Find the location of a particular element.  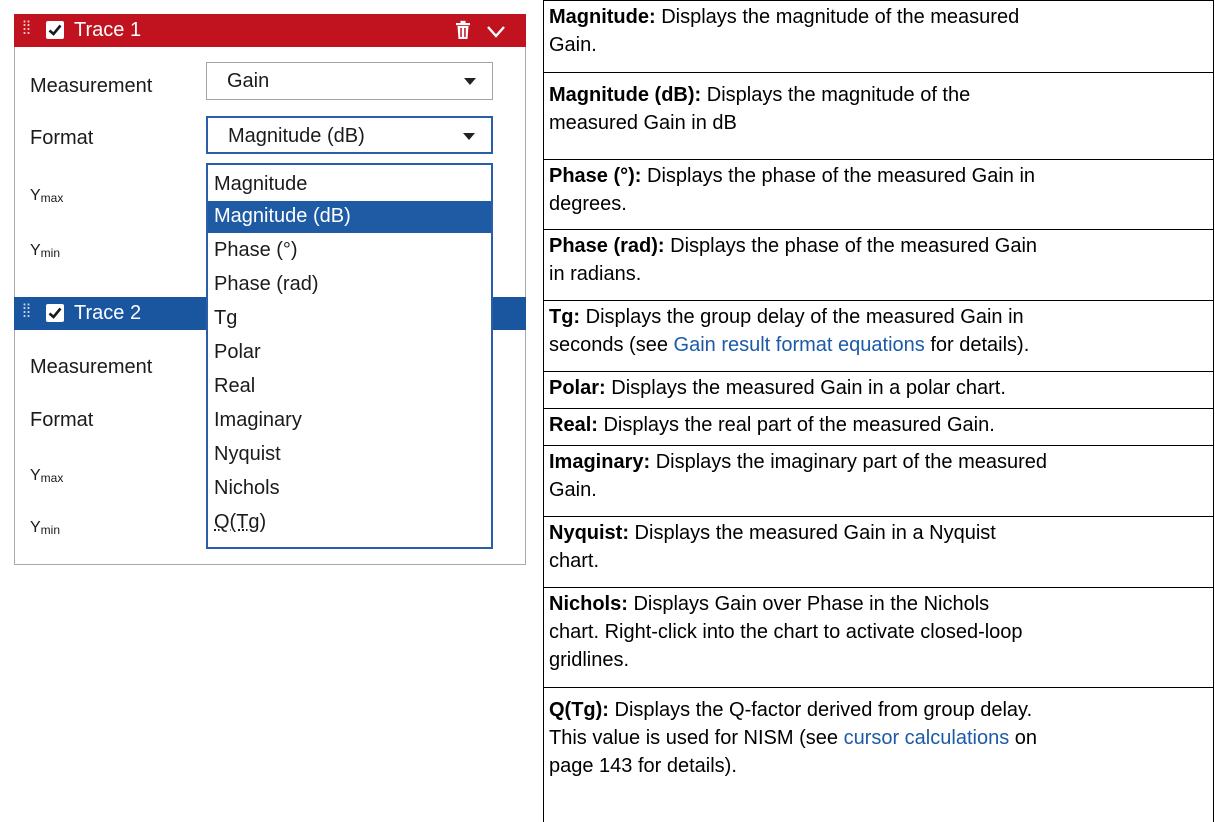

trace-1-format-label: Format is located at coordinates (62, 138).